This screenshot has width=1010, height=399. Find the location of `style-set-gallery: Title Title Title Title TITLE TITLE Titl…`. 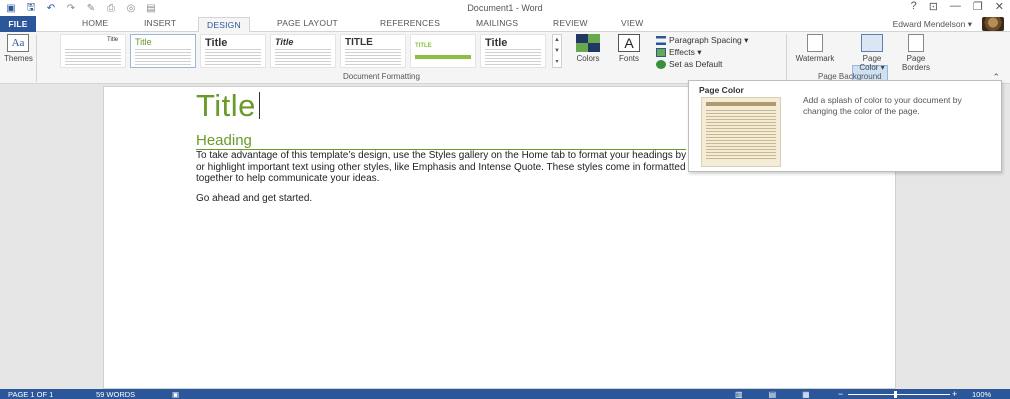

style-set-gallery: Title Title Title Title TITLE TITLE Titl… is located at coordinates (306, 52).